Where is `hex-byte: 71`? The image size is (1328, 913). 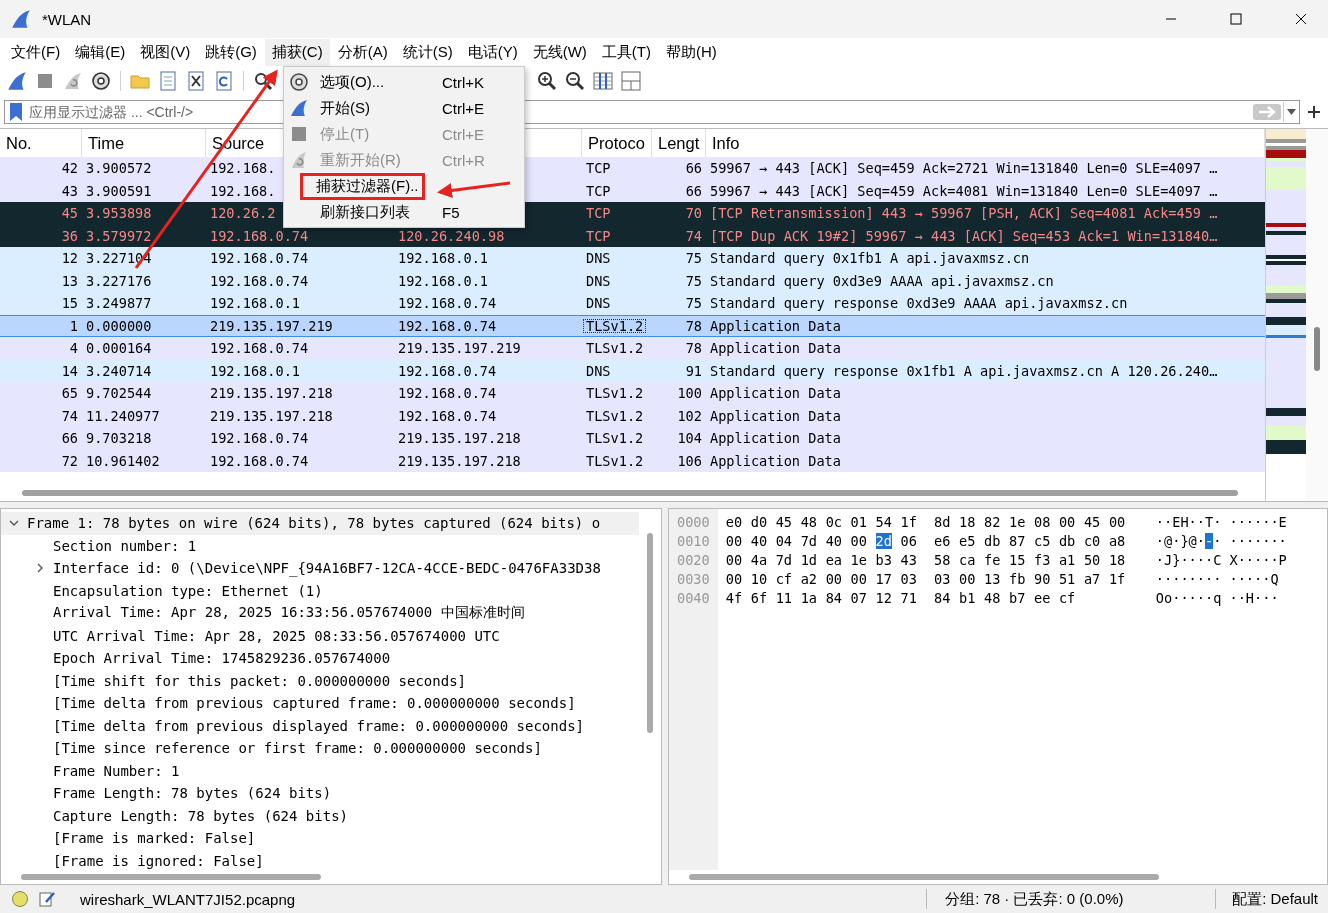 hex-byte: 71 is located at coordinates (908, 597).